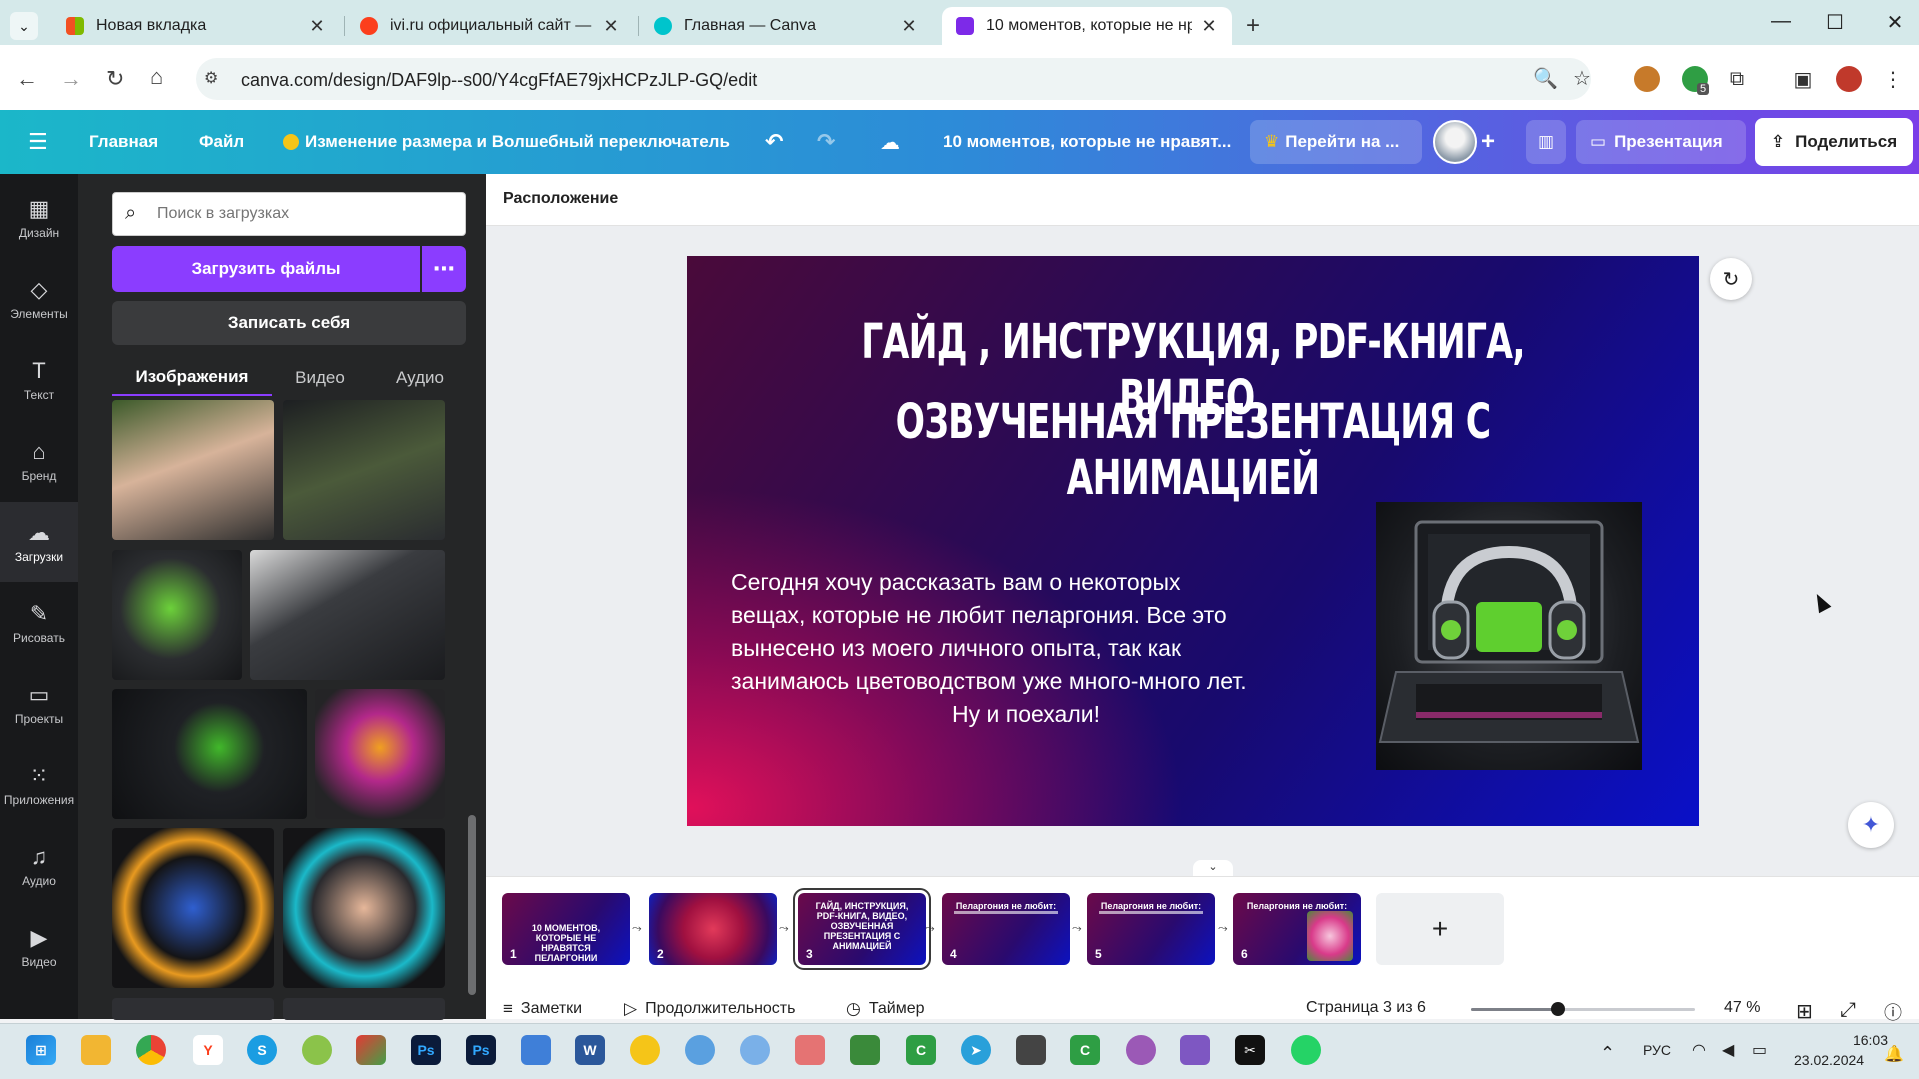 Image resolution: width=1919 pixels, height=1079 pixels. What do you see at coordinates (1759, 1050) in the screenshot?
I see `battery-icon: ▭` at bounding box center [1759, 1050].